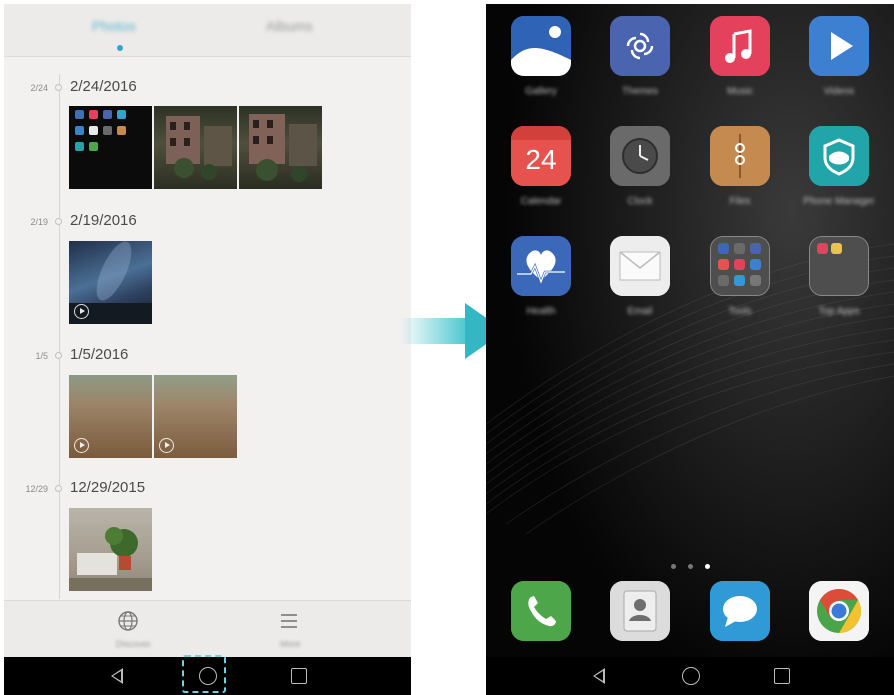  Describe the element at coordinates (541, 159) in the screenshot. I see `calendar-day: 24` at that location.